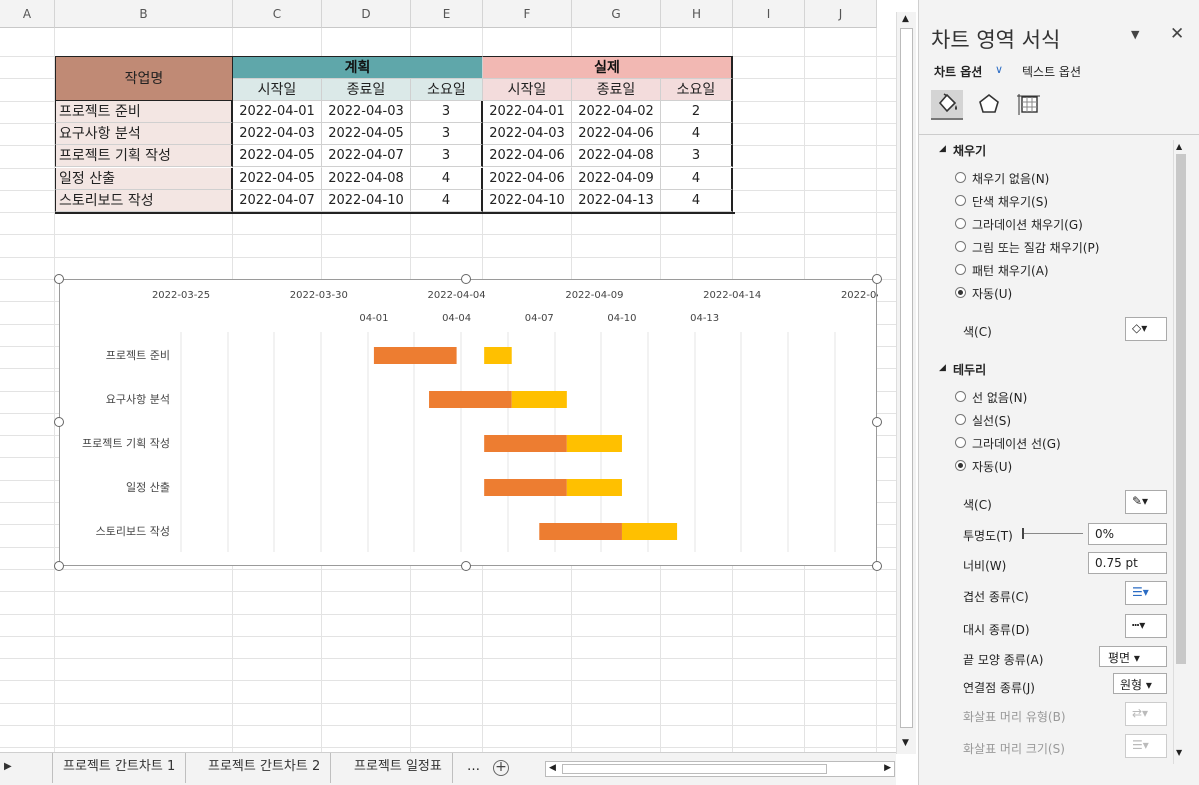  What do you see at coordinates (1051, 71) in the screenshot?
I see `tab-text-options: 텍스트 옵션` at bounding box center [1051, 71].